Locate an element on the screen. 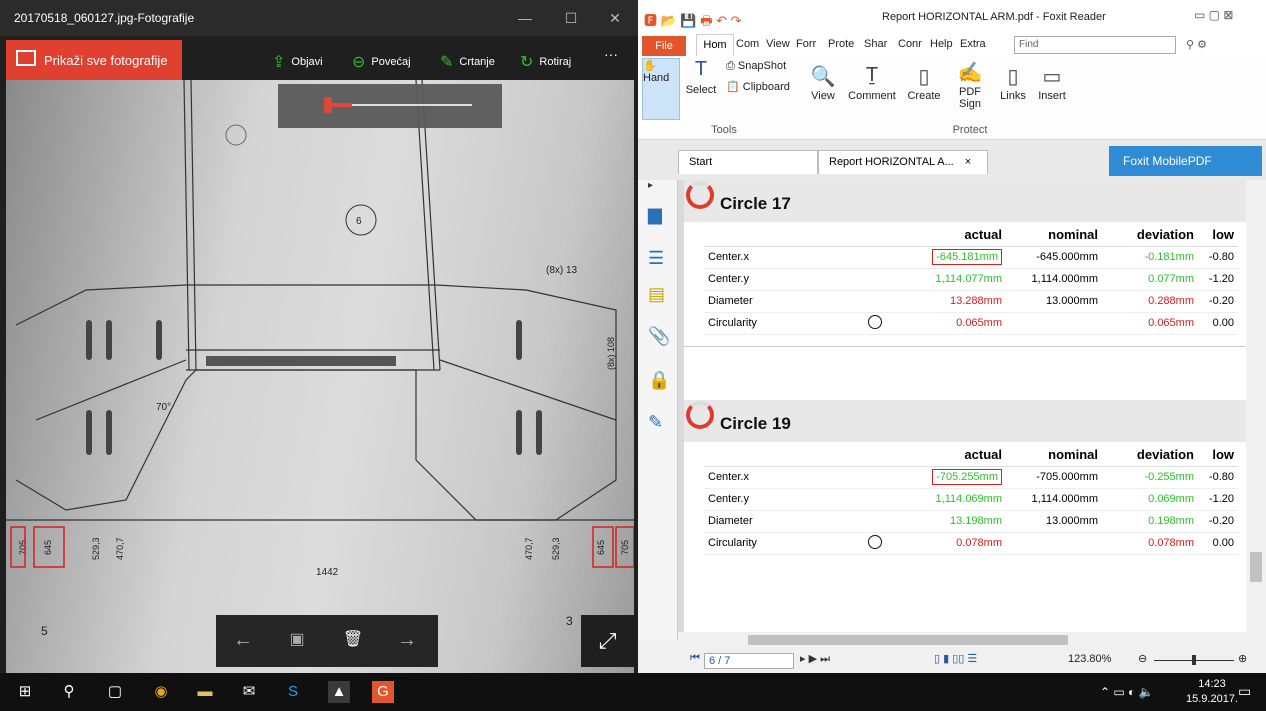  previous-arrow-icon: ← is located at coordinates (243, 640).